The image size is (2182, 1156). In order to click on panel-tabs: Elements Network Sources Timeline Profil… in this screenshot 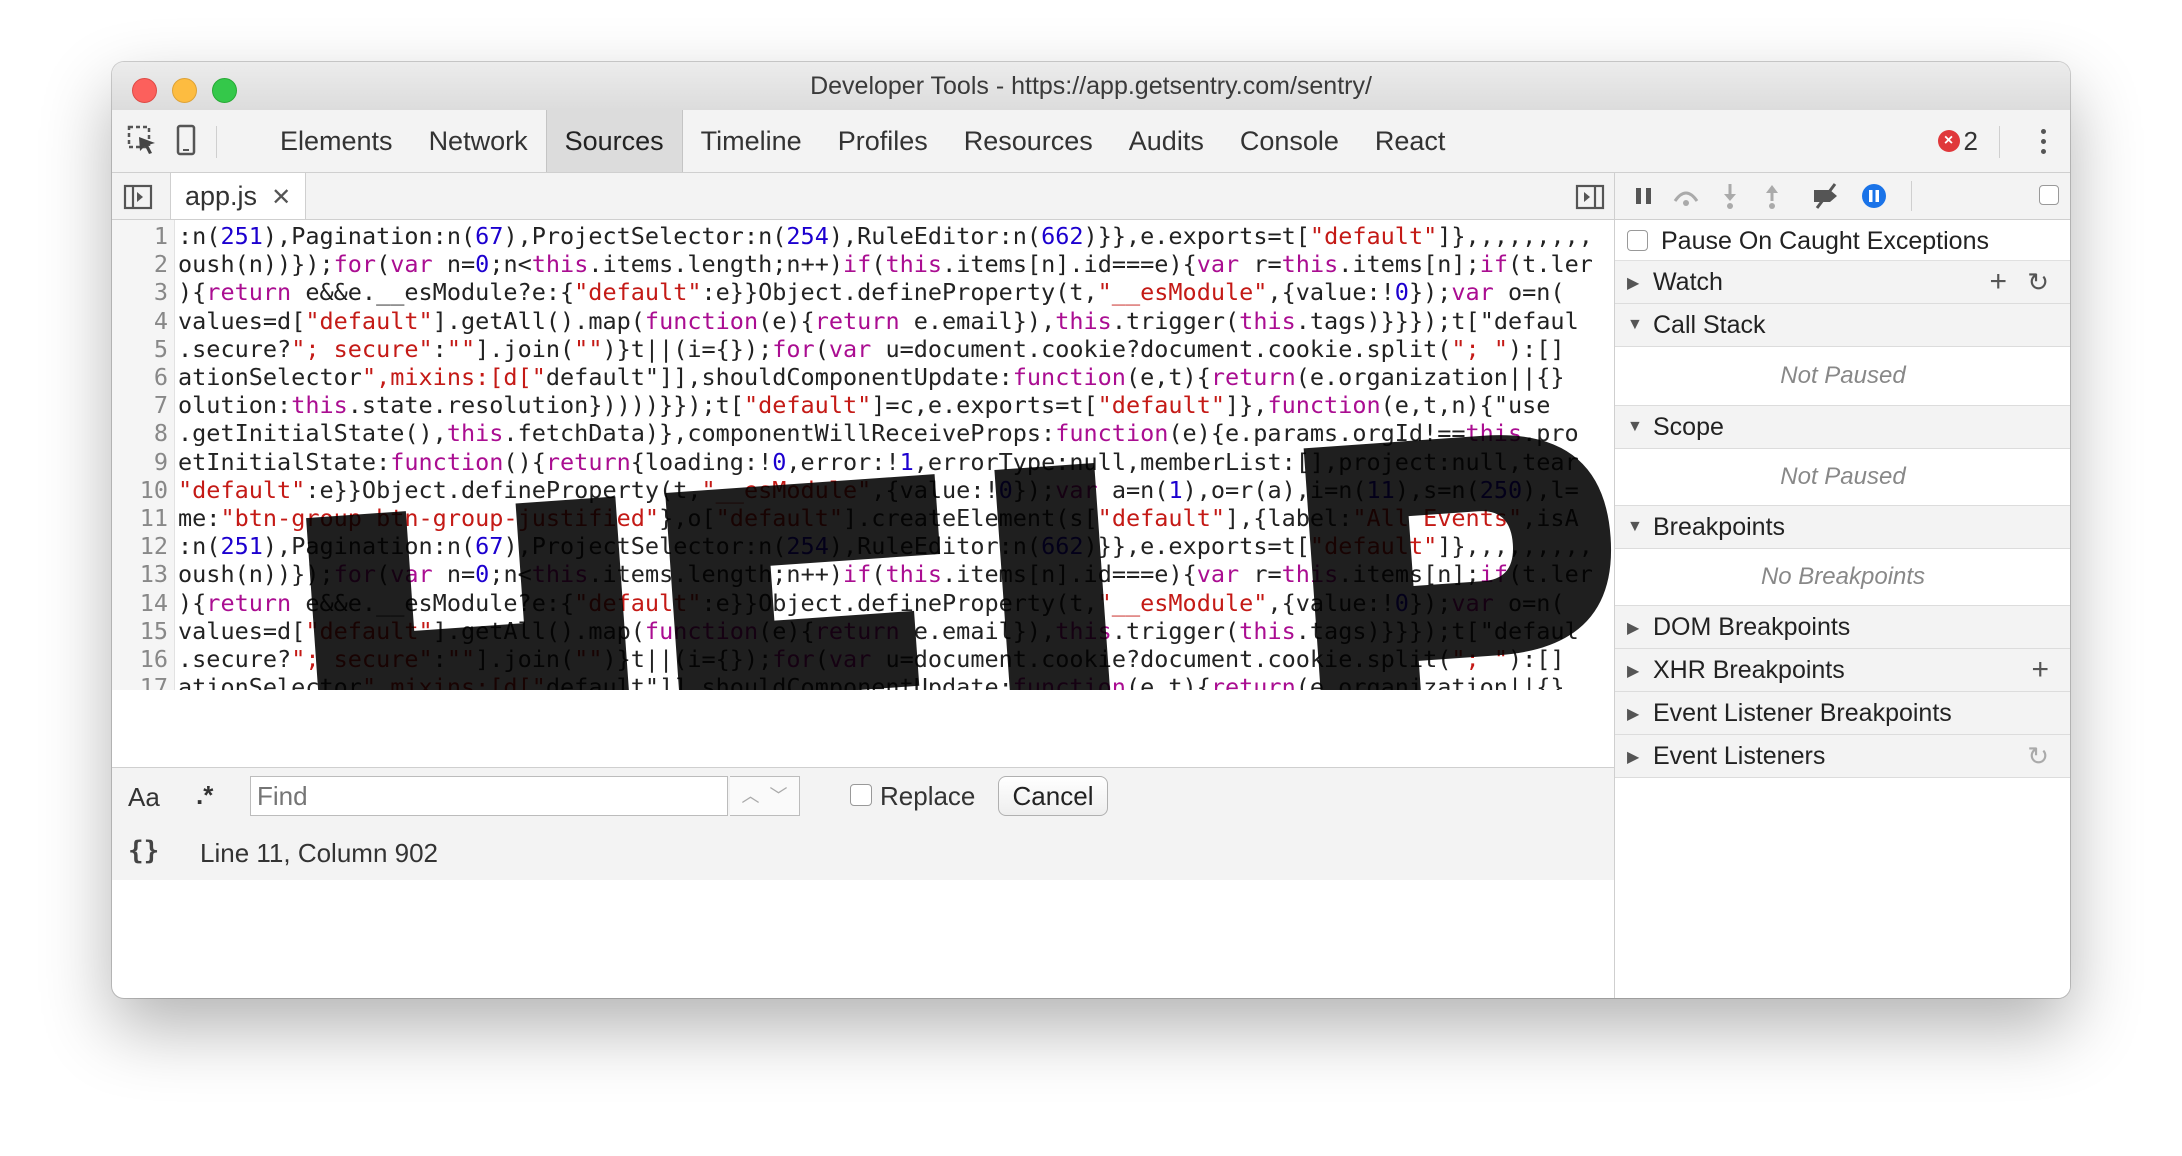, I will do `click(862, 141)`.